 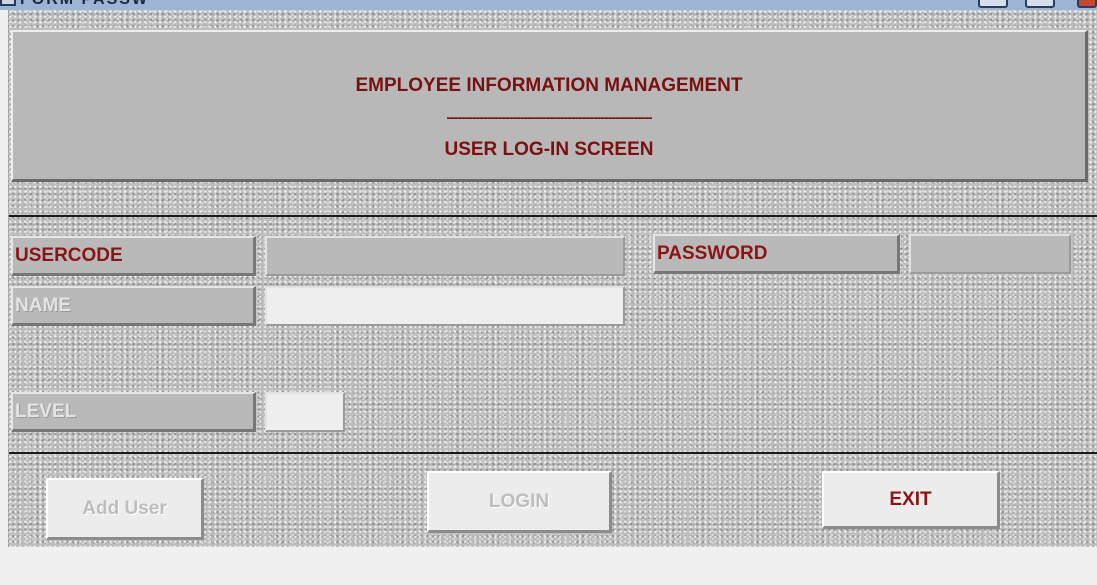 I want to click on window-title: FORM PASSW, so click(x=84, y=4).